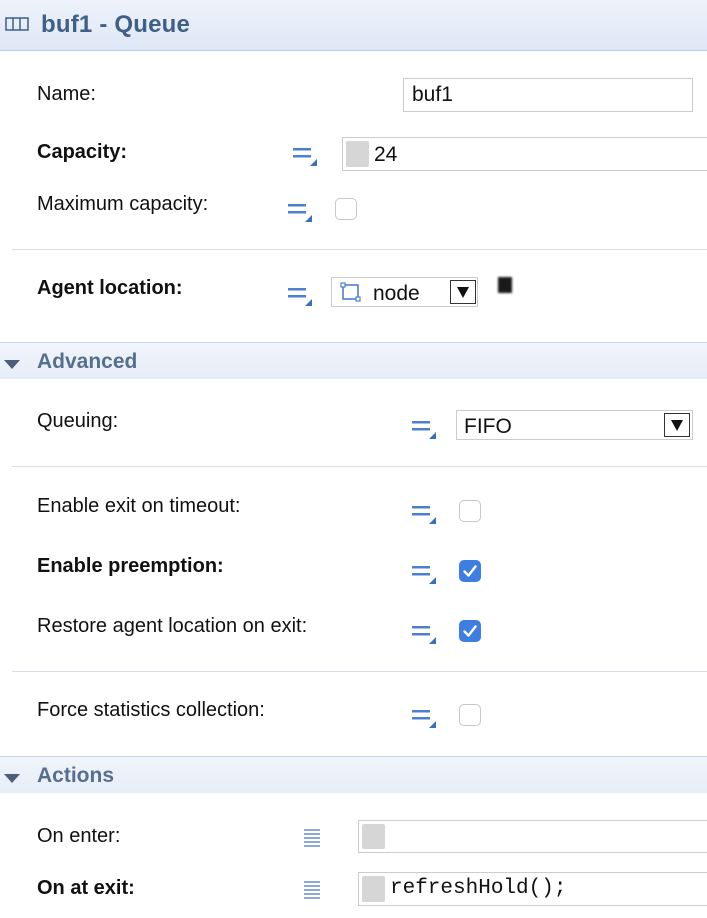 The height and width of the screenshot is (918, 707). What do you see at coordinates (350, 292) in the screenshot?
I see `node-icon` at bounding box center [350, 292].